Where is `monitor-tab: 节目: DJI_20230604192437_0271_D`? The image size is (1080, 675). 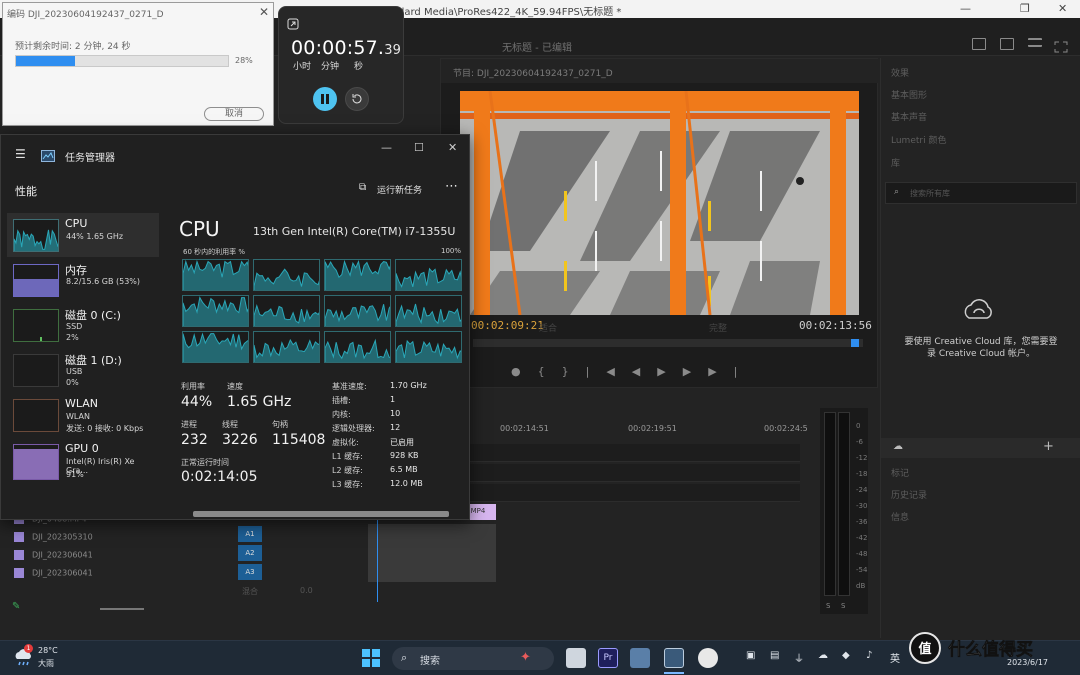 monitor-tab: 节目: DJI_20230604192437_0271_D is located at coordinates (533, 72).